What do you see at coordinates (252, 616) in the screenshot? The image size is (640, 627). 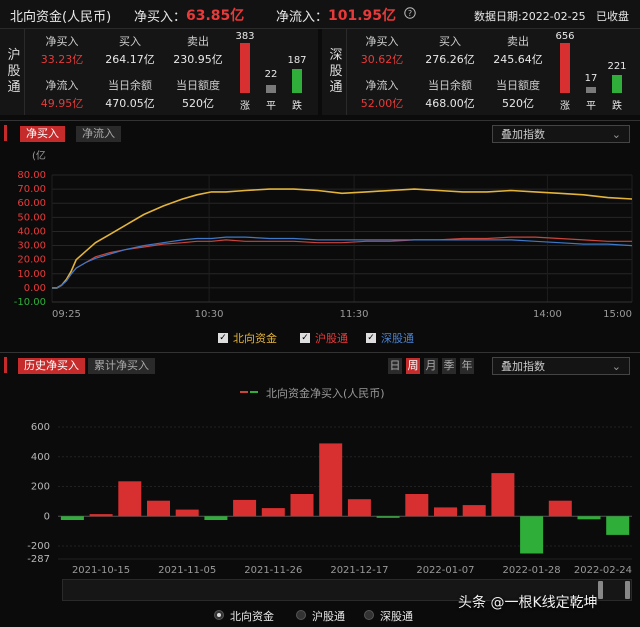 I see `radio-north-label: 北向资金` at bounding box center [252, 616].